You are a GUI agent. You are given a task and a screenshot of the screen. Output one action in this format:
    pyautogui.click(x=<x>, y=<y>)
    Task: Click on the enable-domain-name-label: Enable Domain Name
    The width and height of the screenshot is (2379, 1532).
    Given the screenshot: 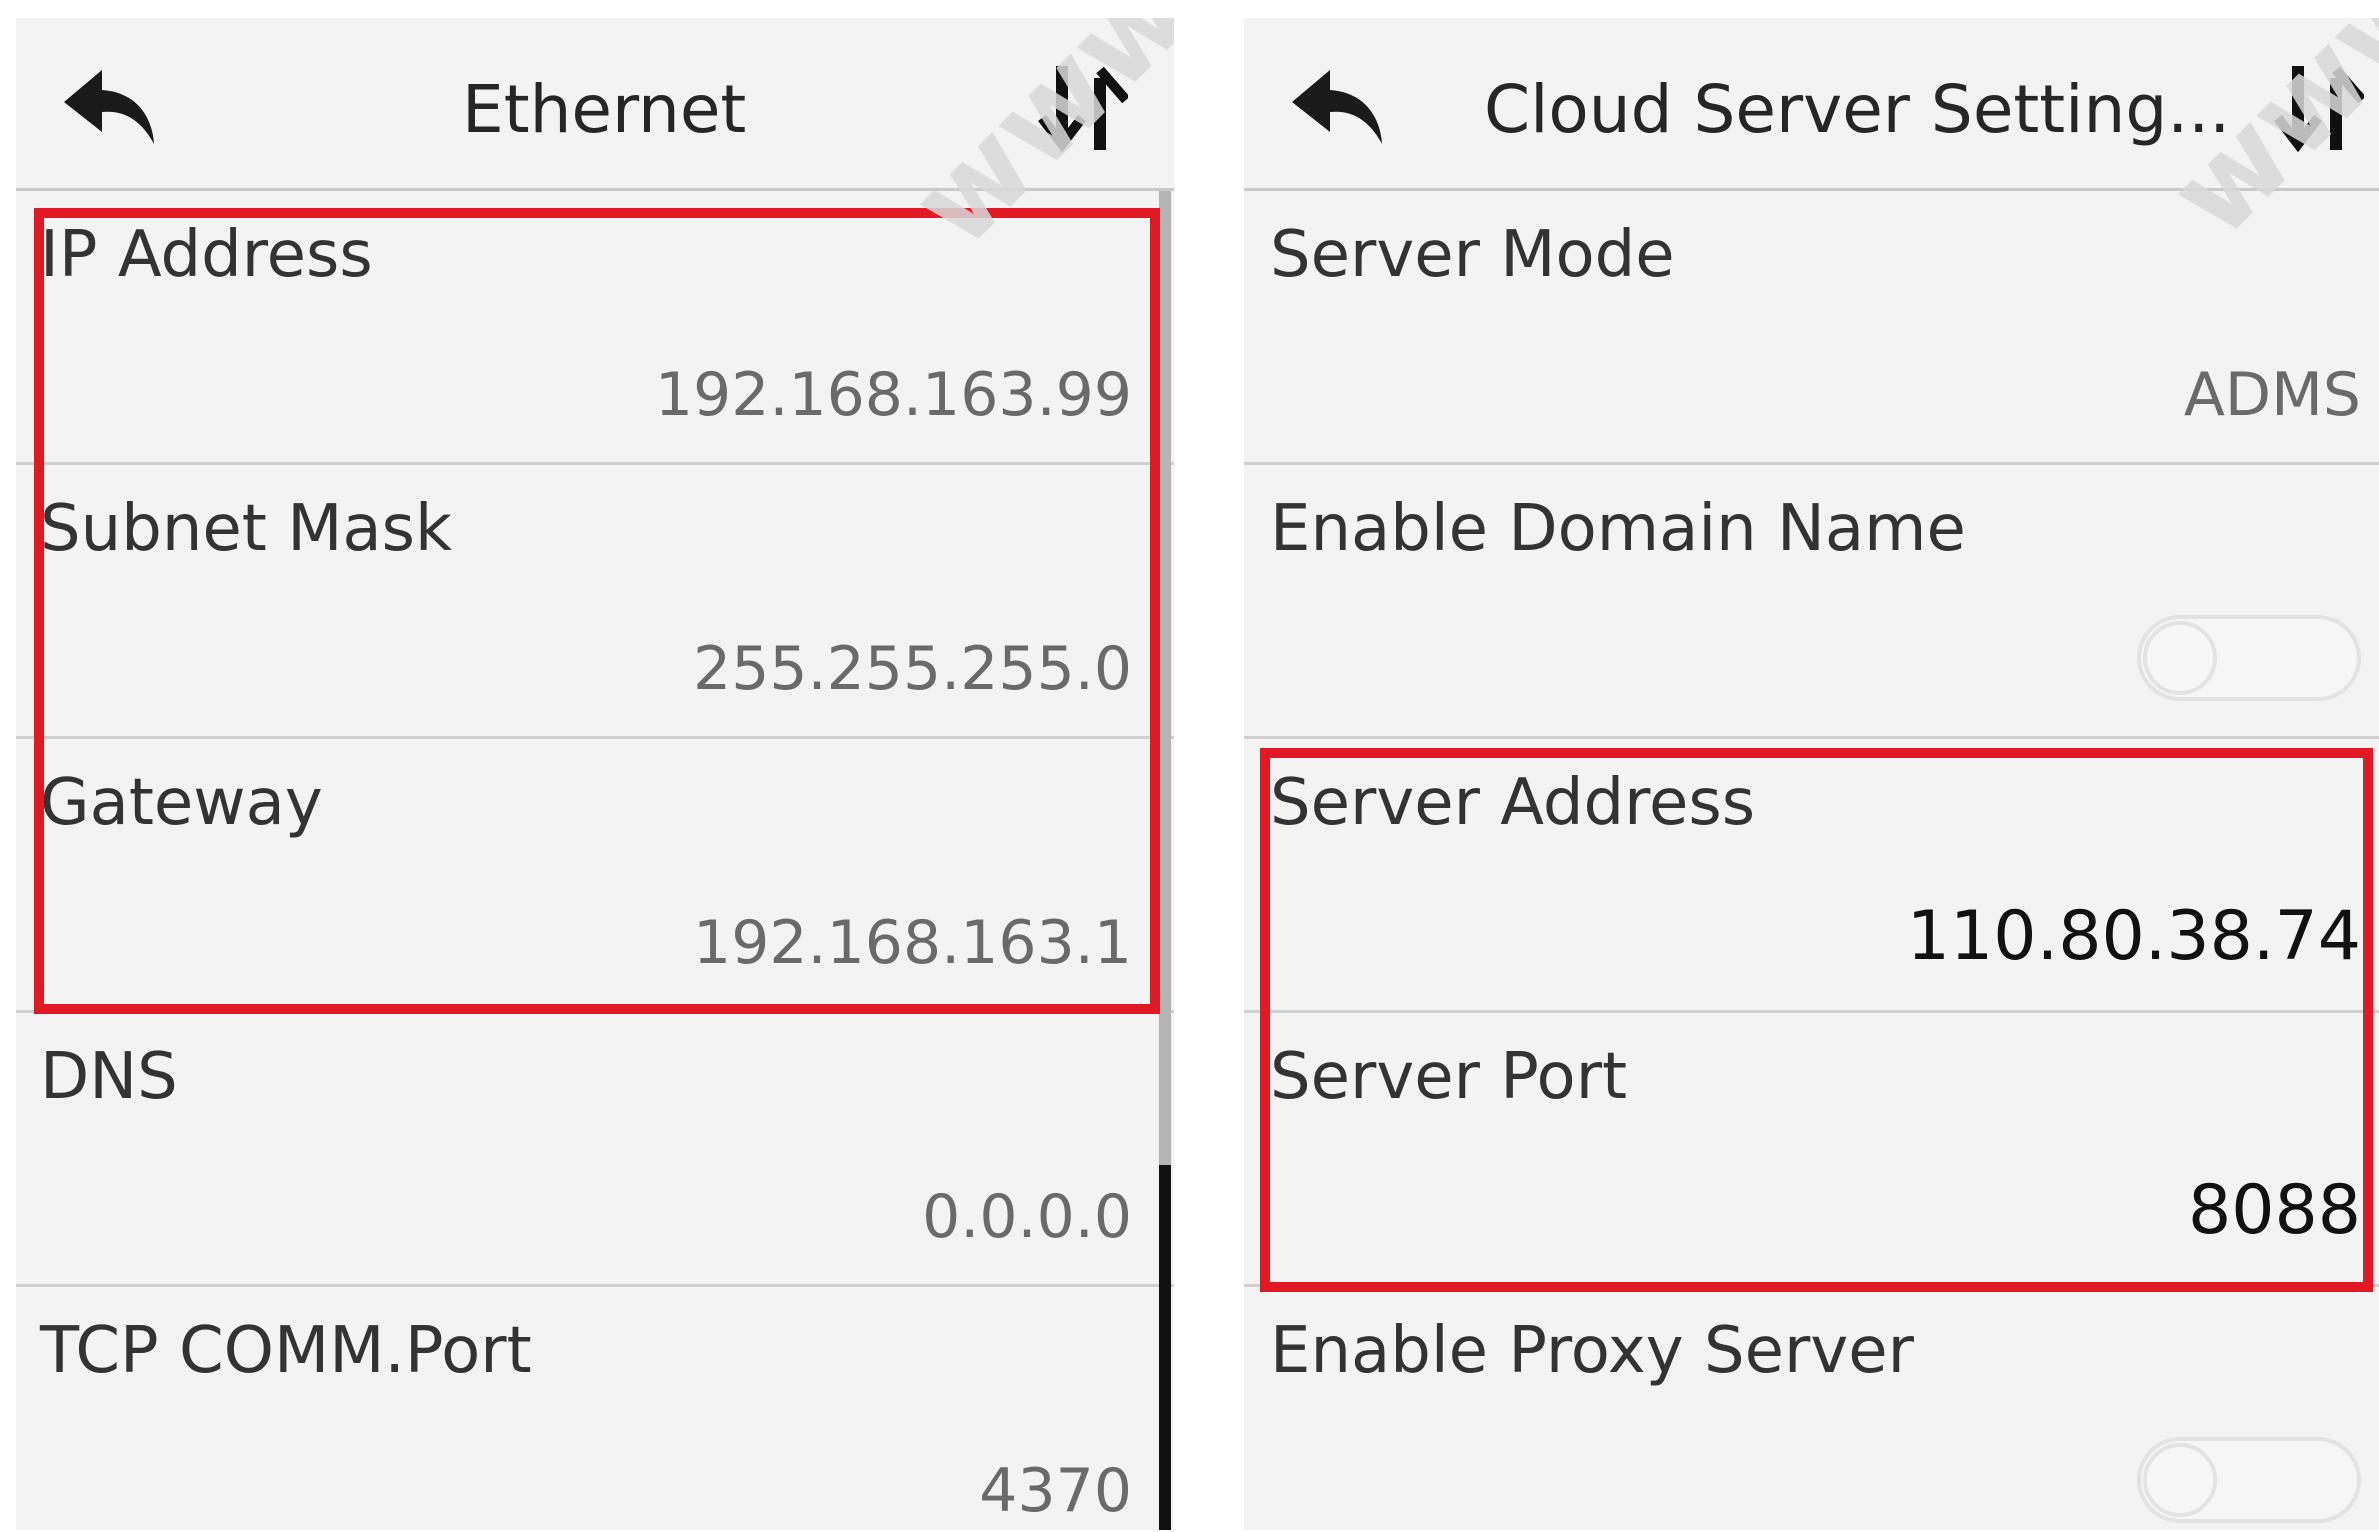 What is the action you would take?
    pyautogui.click(x=1618, y=529)
    